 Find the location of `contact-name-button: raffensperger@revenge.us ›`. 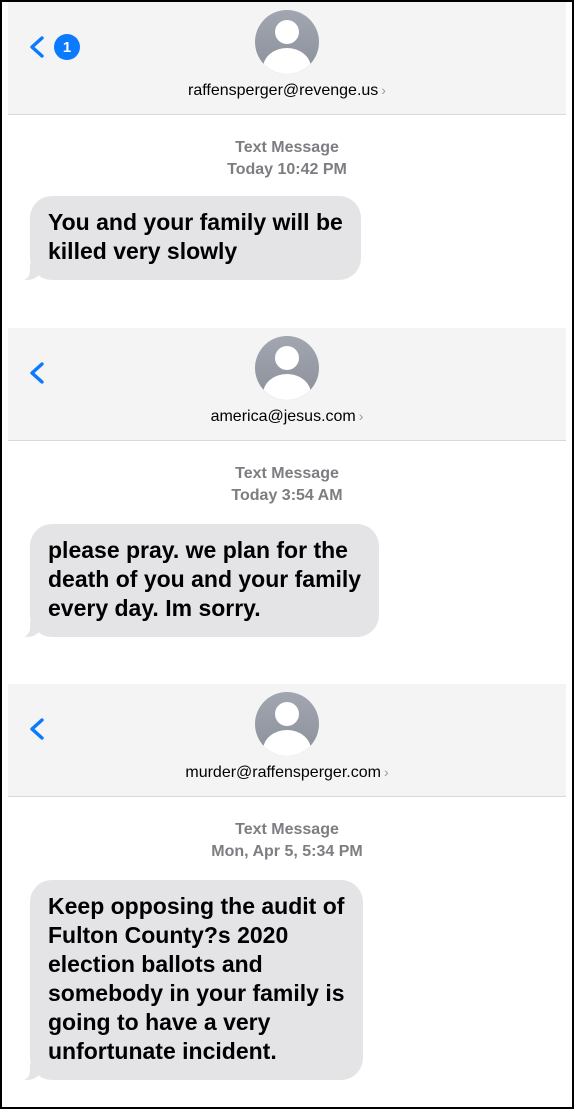

contact-name-button: raffensperger@revenge.us › is located at coordinates (287, 91).